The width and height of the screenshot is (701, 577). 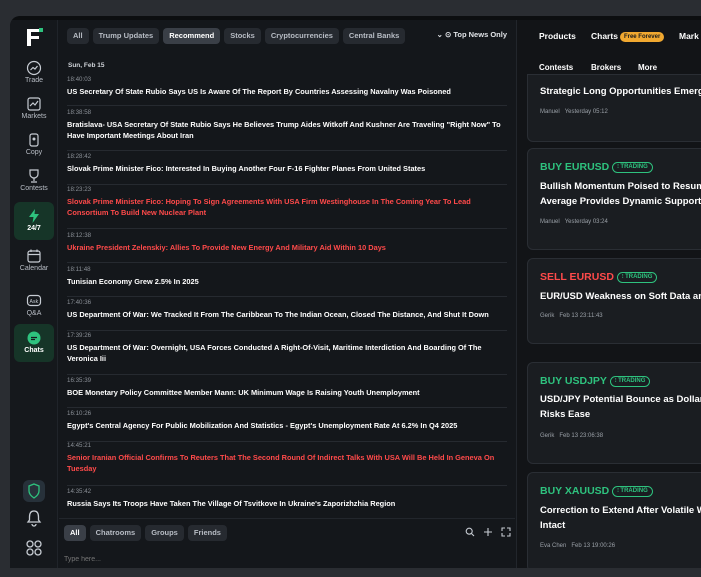 What do you see at coordinates (34, 181) in the screenshot?
I see `sidebar-item-contests: Contests` at bounding box center [34, 181].